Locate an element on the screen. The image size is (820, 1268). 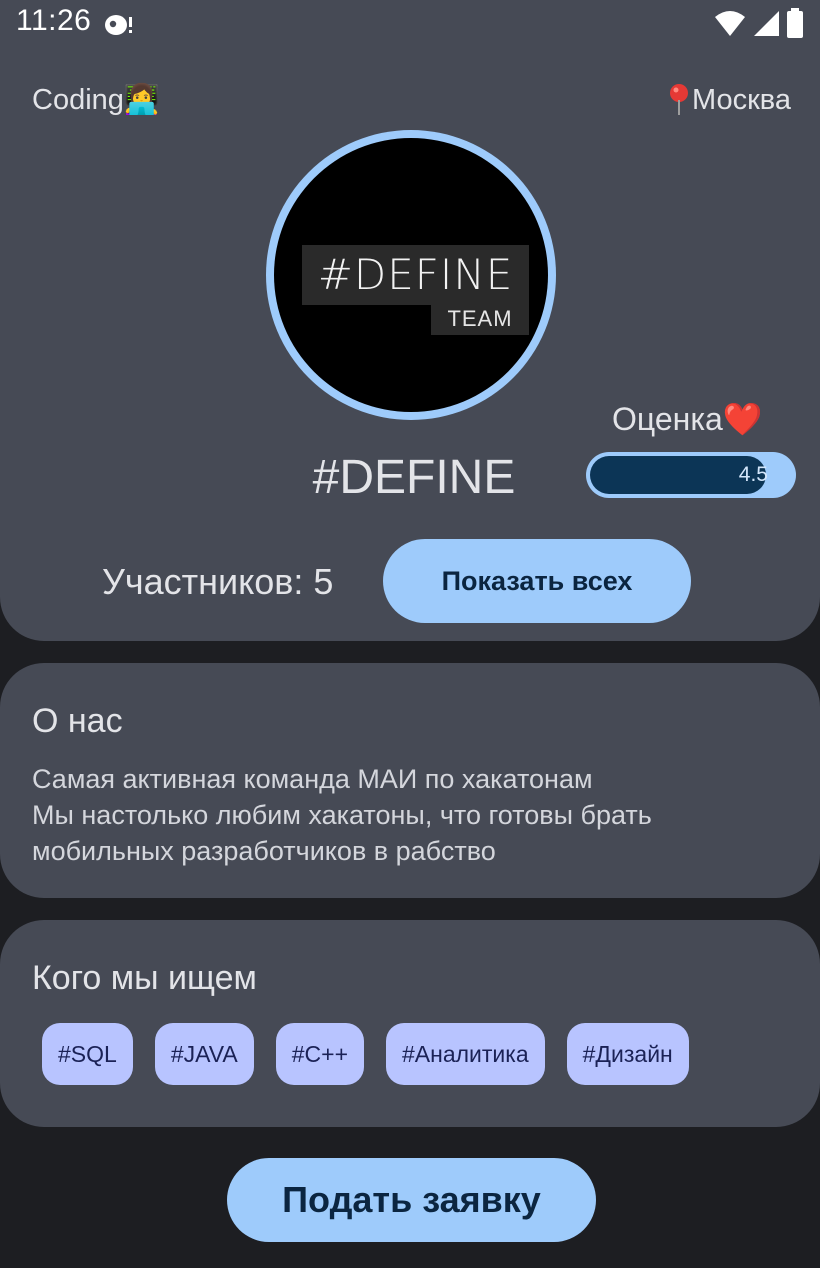
team-avatar: #DEFINE TEAM is located at coordinates (411, 275).